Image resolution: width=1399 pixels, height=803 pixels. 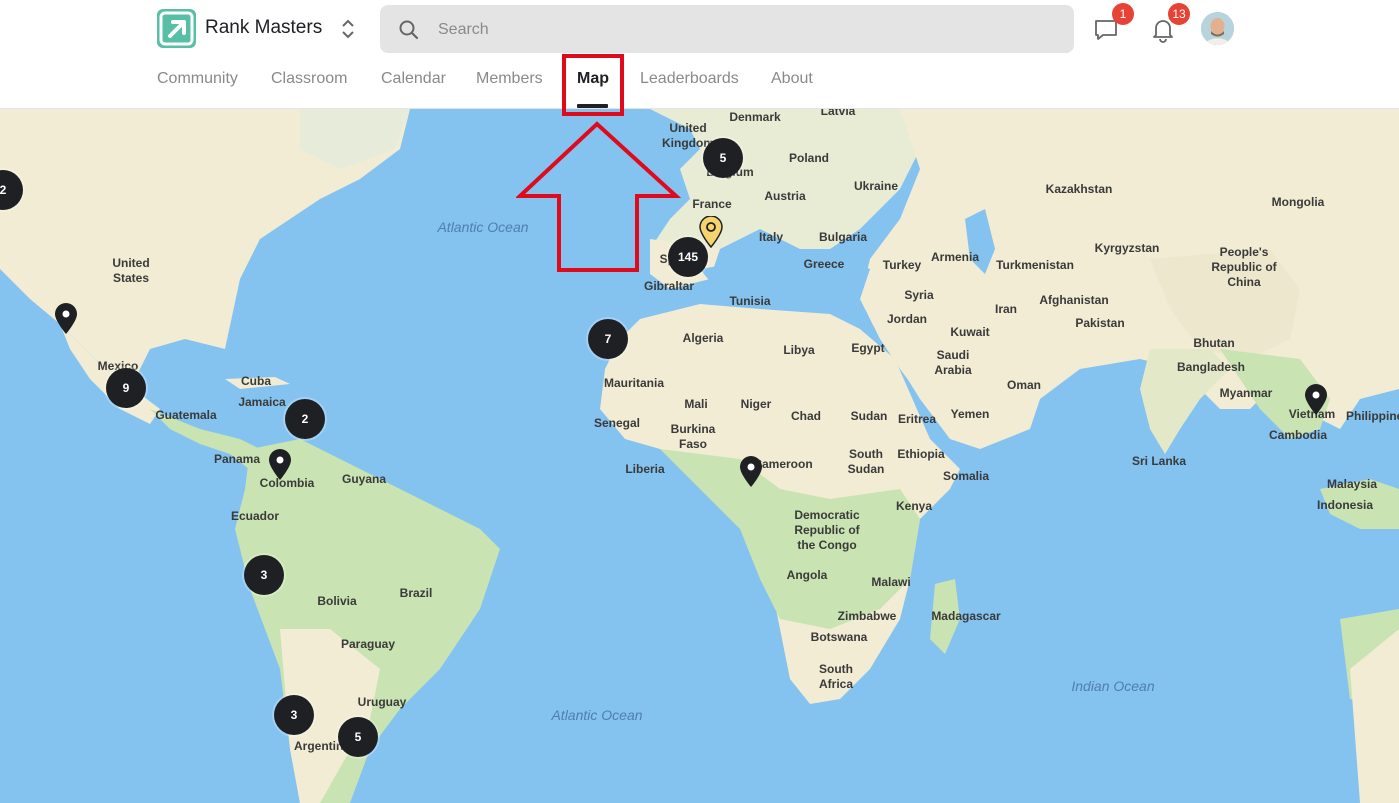 I want to click on country-label: Democratic Republic of the Congo, so click(x=827, y=530).